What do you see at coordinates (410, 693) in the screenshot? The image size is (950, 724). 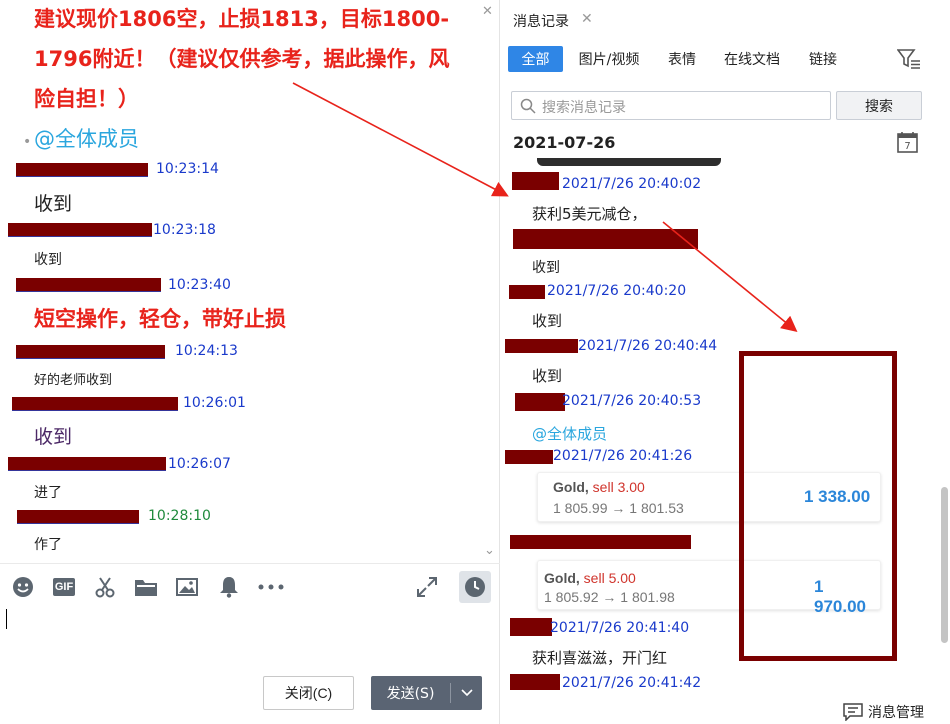 I see `send-button: 发送(S)` at bounding box center [410, 693].